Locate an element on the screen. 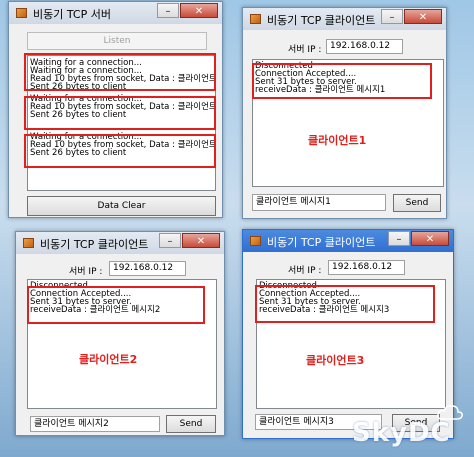  client3-title: 비동기 TCP 클라이언트 is located at coordinates (321, 242).